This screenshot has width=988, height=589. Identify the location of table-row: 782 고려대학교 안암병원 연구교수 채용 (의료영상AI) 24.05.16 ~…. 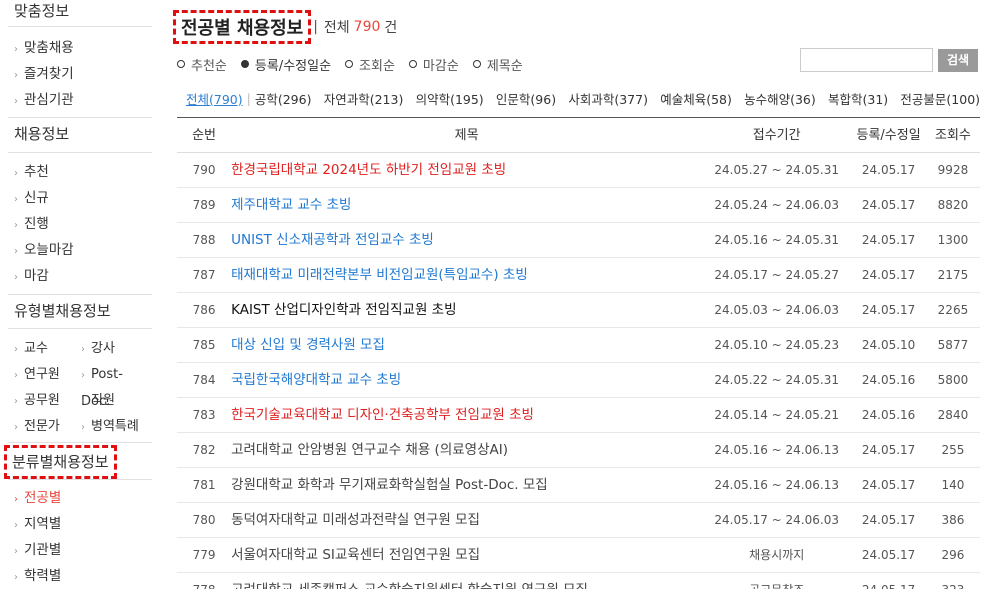
(578, 450).